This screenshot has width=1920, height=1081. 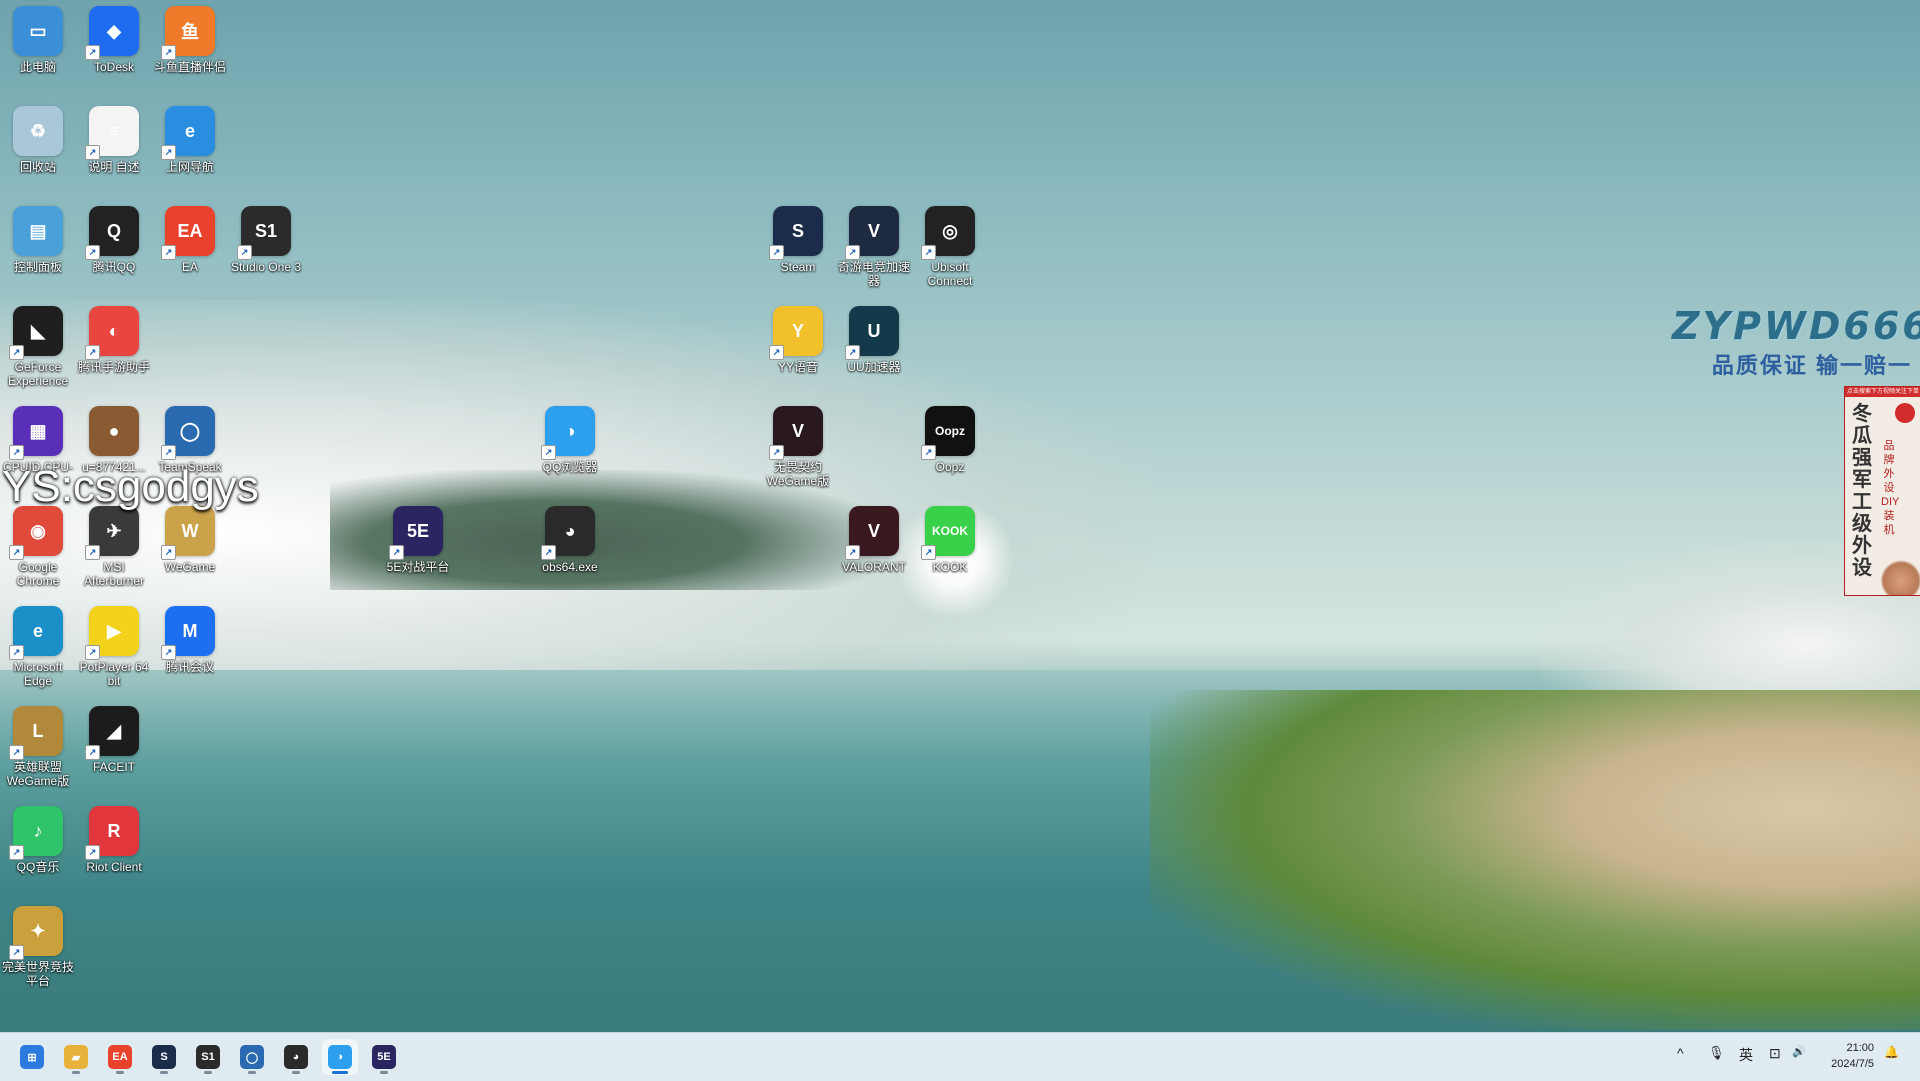 I want to click on desktop-icon-ea: EA ↗ EA, so click(x=190, y=240).